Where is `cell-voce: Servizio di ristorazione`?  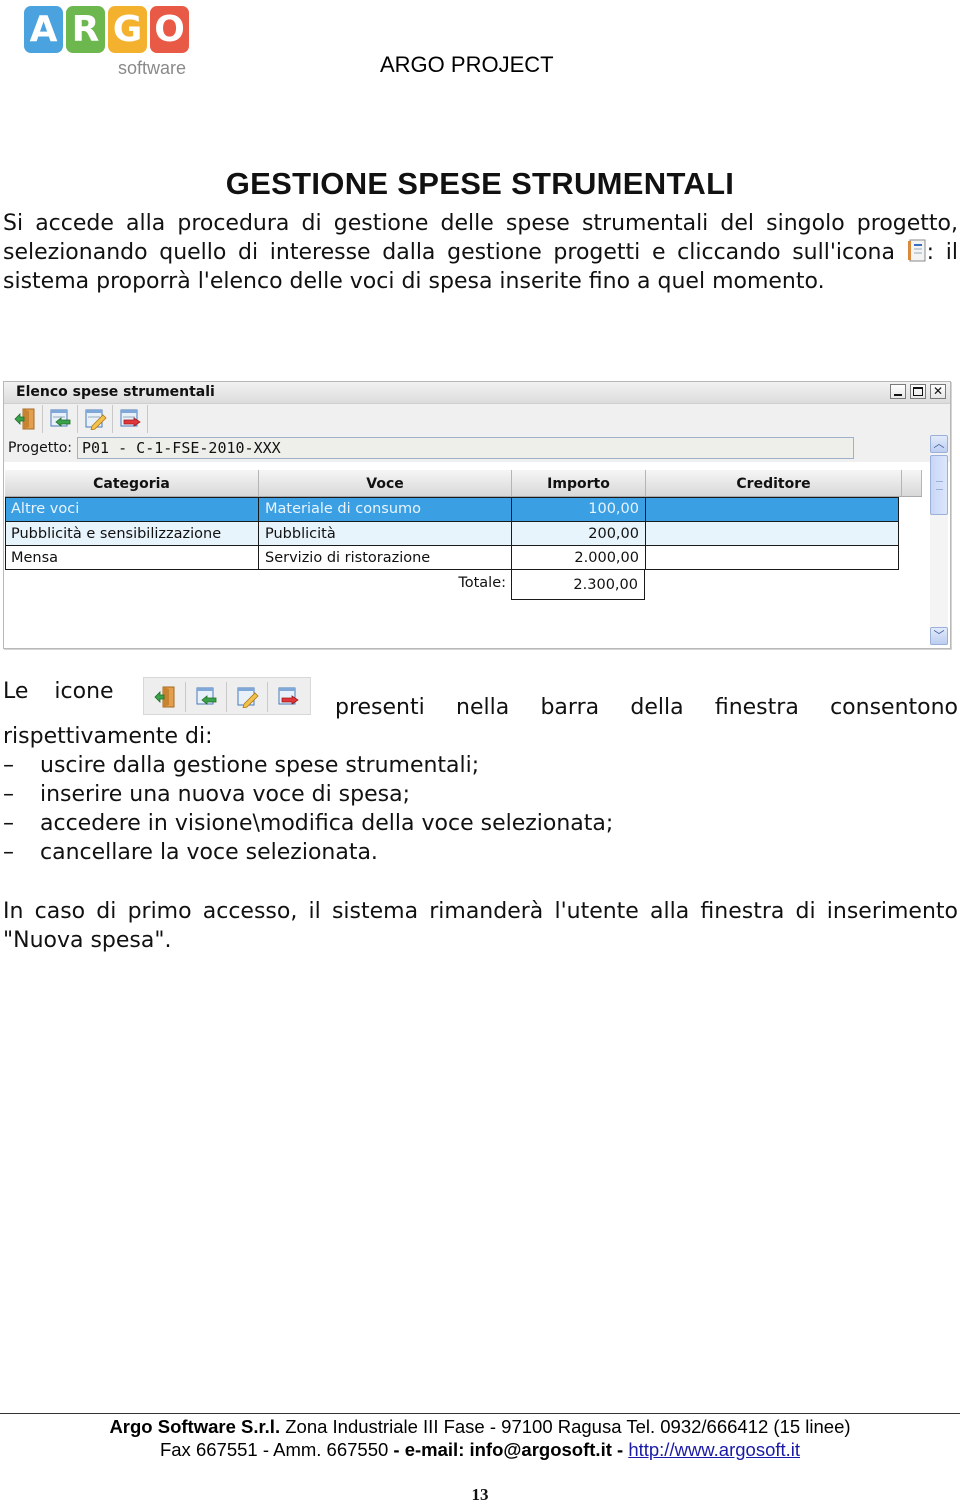
cell-voce: Servizio di ristorazione is located at coordinates (385, 558).